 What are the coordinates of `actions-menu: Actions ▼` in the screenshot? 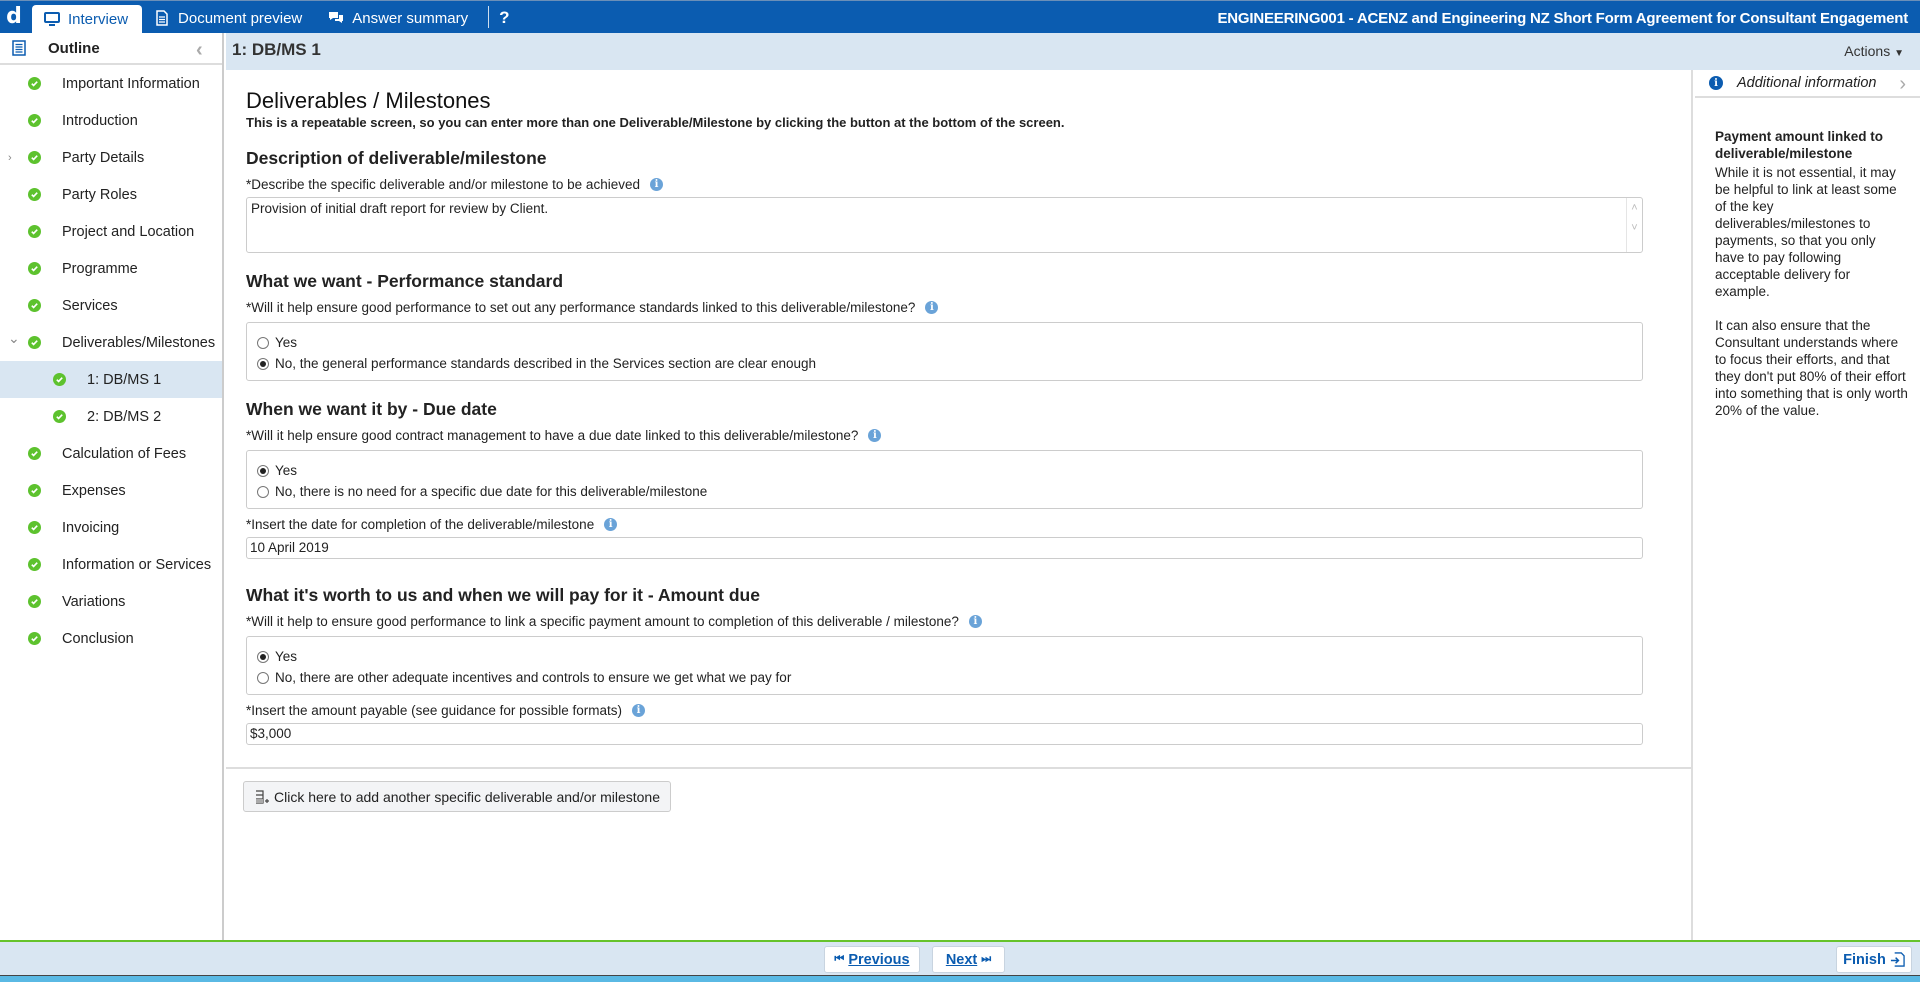 It's located at (1874, 51).